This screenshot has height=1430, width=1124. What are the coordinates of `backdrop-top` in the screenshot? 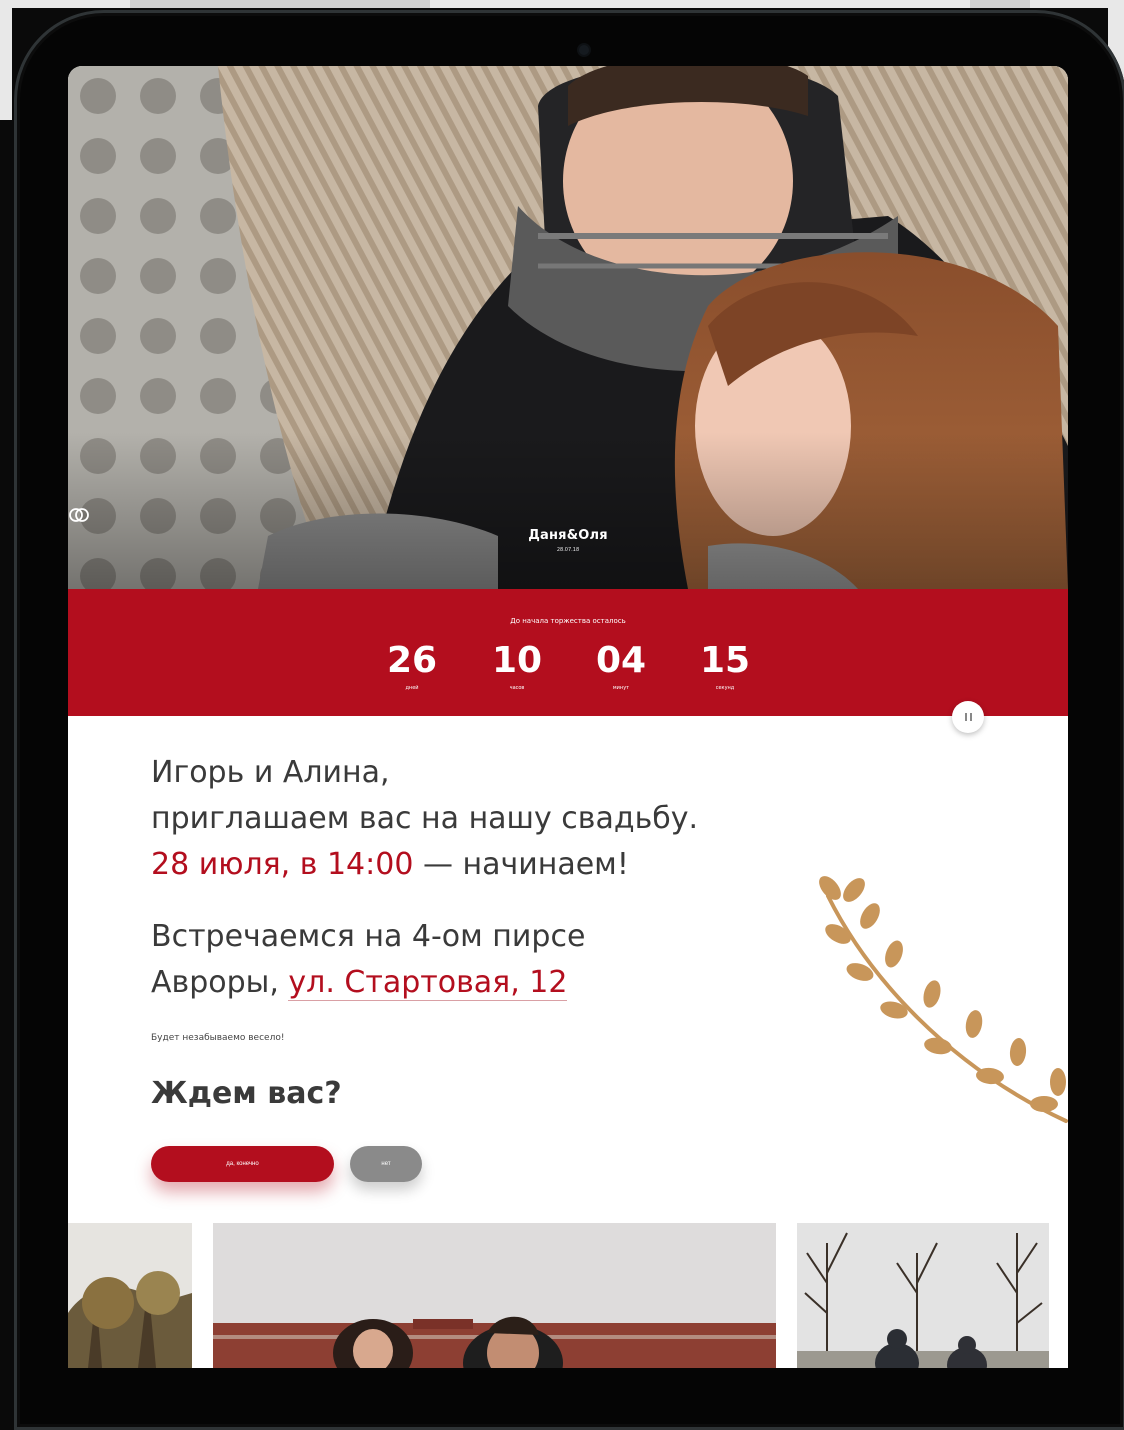 It's located at (562, 4).